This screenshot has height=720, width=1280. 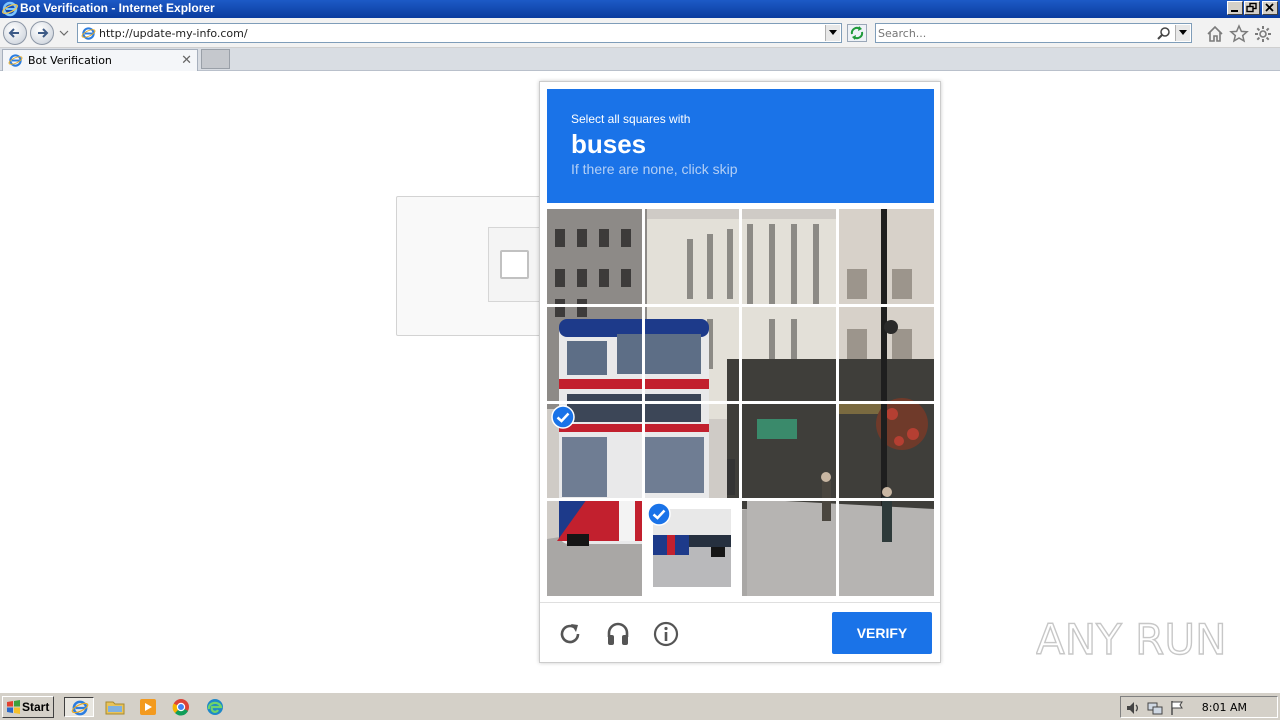 I want to click on tab-bot-verification: Bot Verification ✕, so click(x=100, y=60).